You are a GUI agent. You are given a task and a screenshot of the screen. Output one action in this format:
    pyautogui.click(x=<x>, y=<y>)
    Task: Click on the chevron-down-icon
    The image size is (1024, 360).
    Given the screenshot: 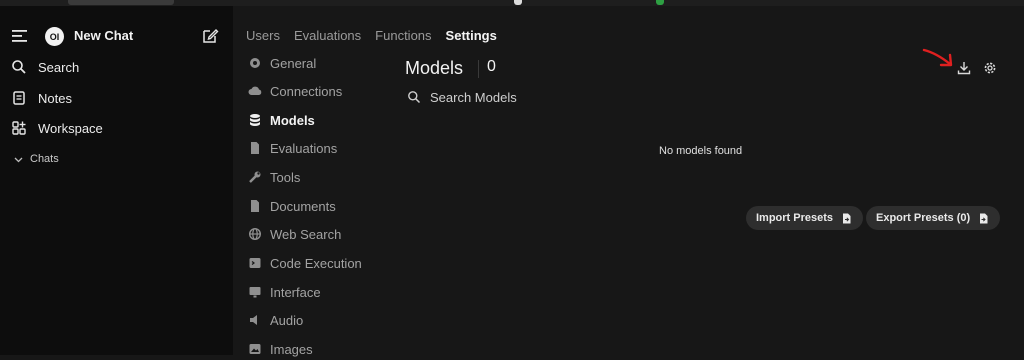 What is the action you would take?
    pyautogui.click(x=18, y=159)
    